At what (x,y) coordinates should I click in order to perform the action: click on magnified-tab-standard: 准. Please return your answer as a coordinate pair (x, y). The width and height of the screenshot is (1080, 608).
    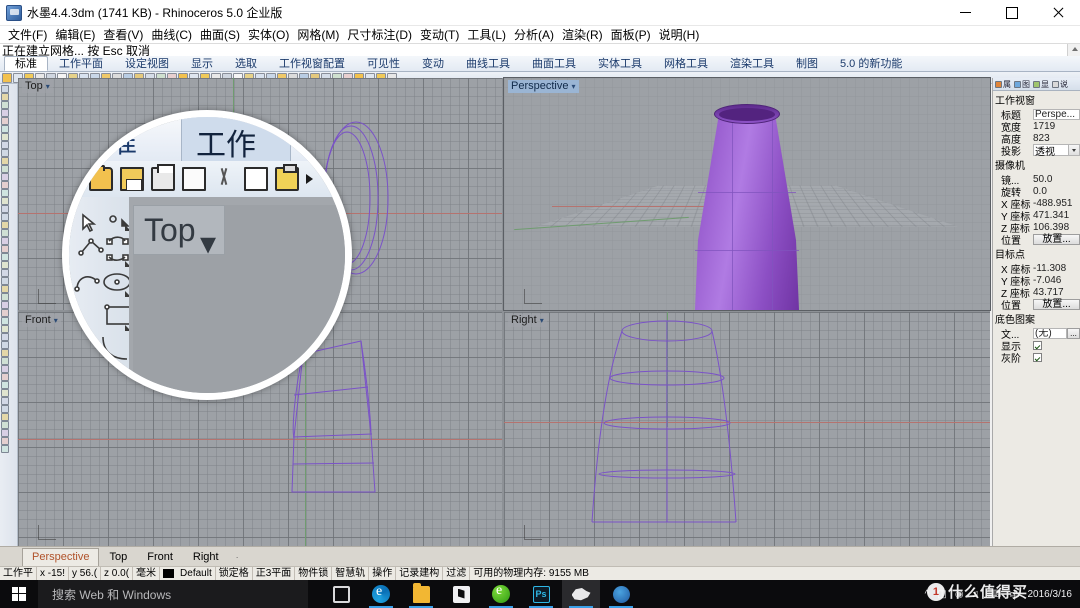
    Looking at the image, I should click on (123, 141).